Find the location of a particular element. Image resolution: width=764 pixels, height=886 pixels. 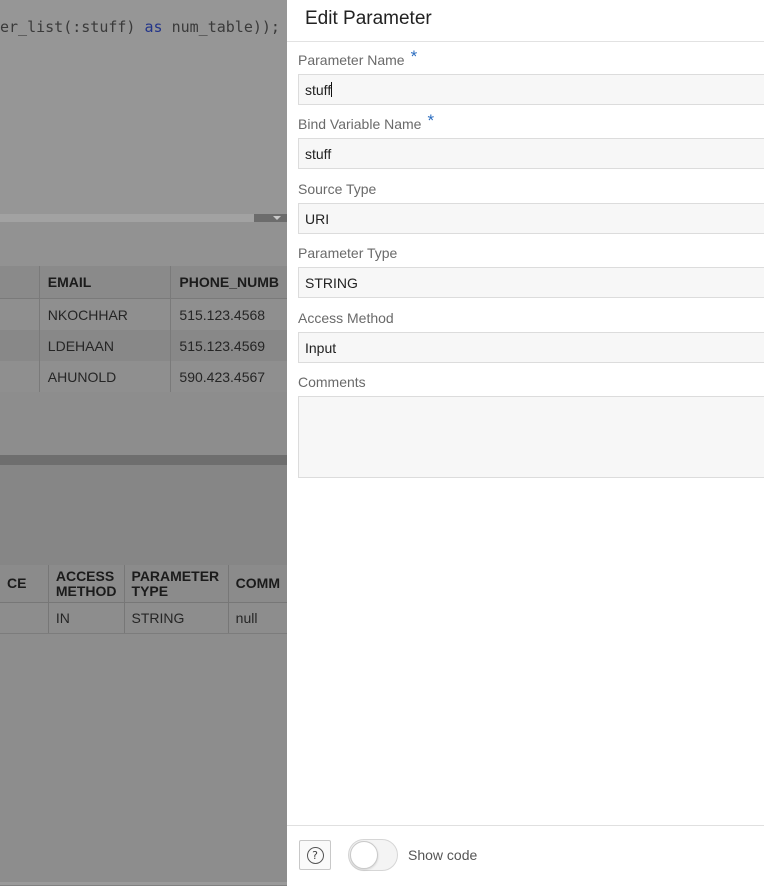

collapse-grip-icon is located at coordinates (270, 218).